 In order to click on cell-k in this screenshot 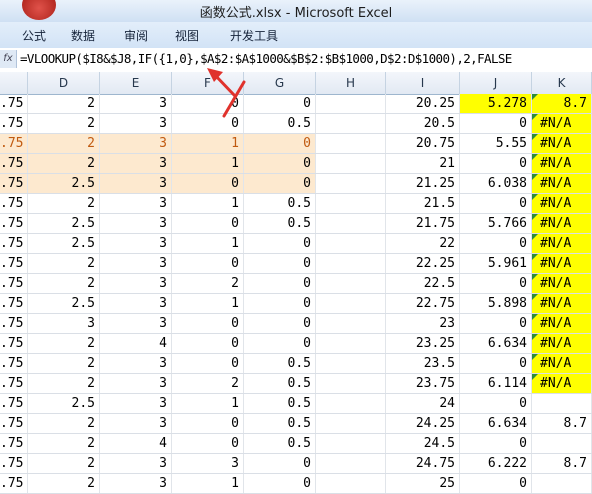, I will do `click(562, 403)`.